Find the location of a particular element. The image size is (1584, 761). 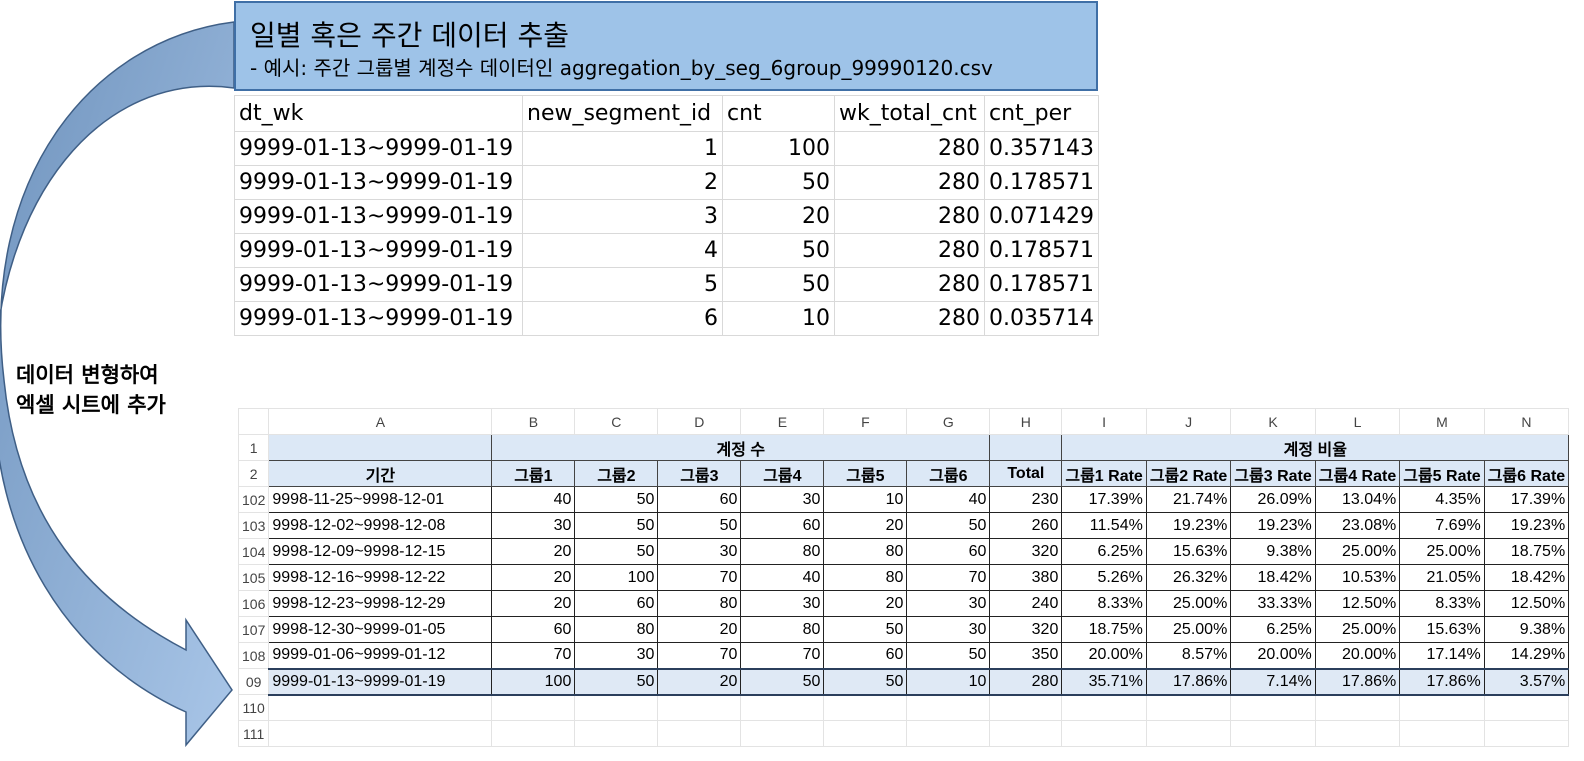

column-header: N is located at coordinates (1526, 421).